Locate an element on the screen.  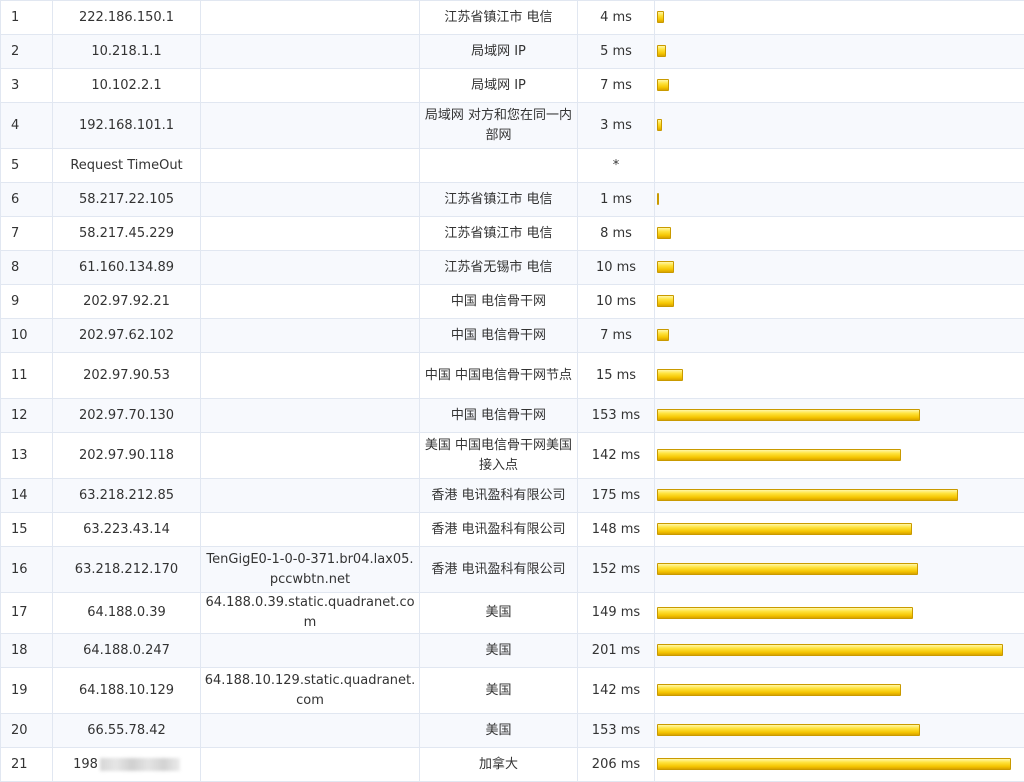
hop-latency: 153 ms is located at coordinates (616, 416).